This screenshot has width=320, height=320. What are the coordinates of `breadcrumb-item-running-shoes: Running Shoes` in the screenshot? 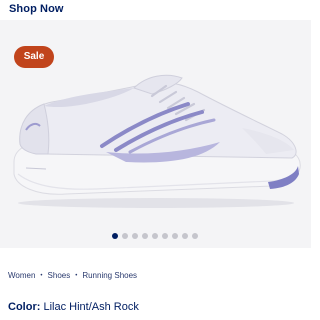 It's located at (109, 275).